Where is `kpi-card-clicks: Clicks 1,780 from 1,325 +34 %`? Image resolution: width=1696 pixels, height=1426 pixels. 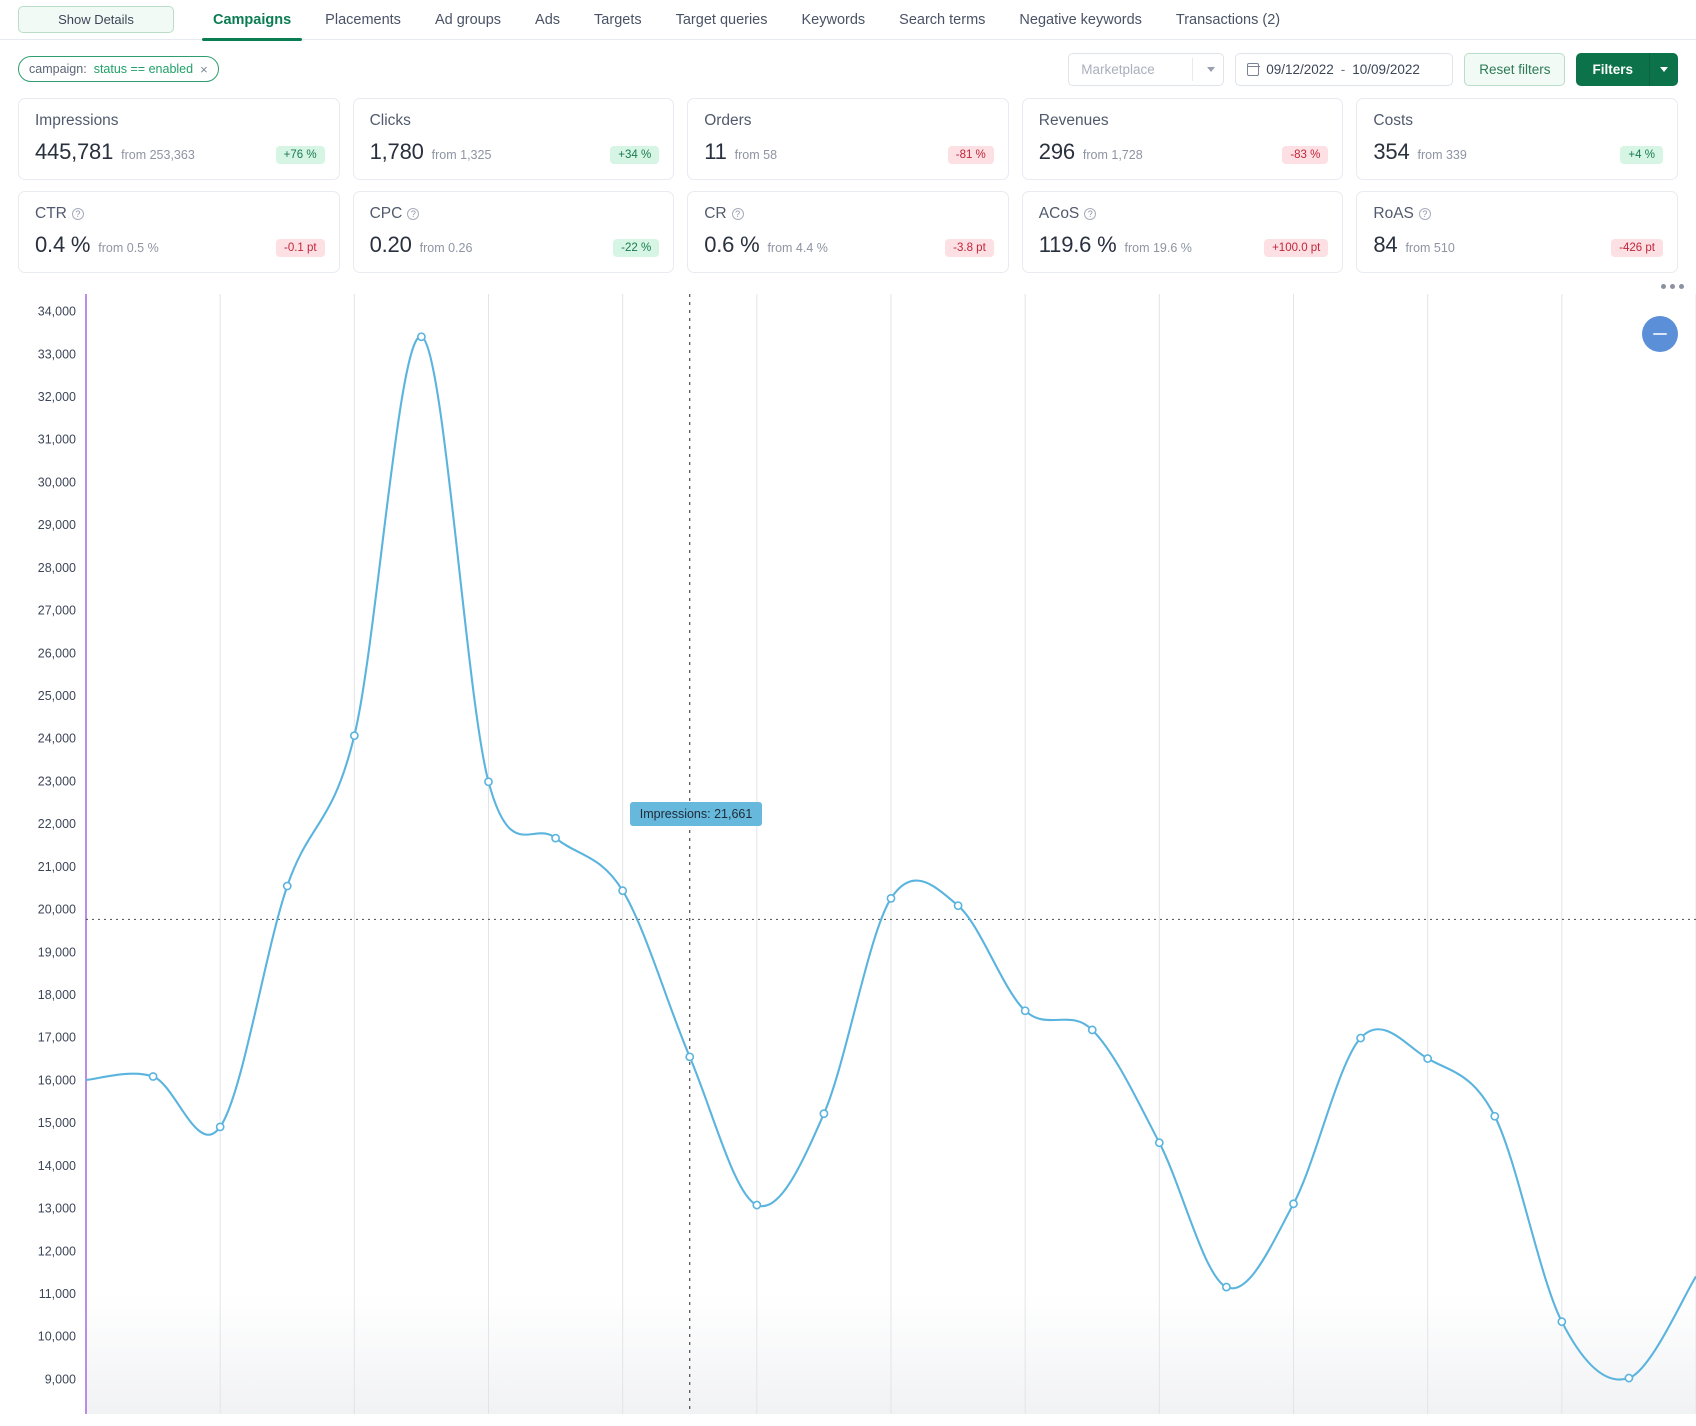
kpi-card-clicks: Clicks 1,780 from 1,325 +34 % is located at coordinates (513, 139).